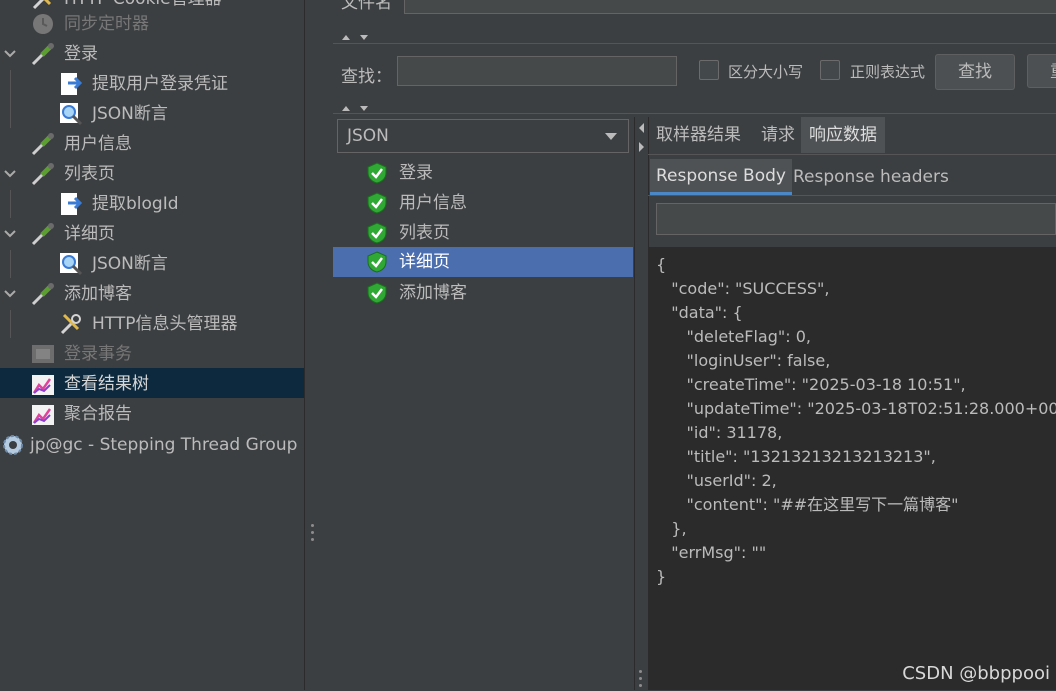 Image resolution: width=1056 pixels, height=691 pixels. What do you see at coordinates (98, 414) in the screenshot?
I see `tree-item-label: 聚合报告` at bounding box center [98, 414].